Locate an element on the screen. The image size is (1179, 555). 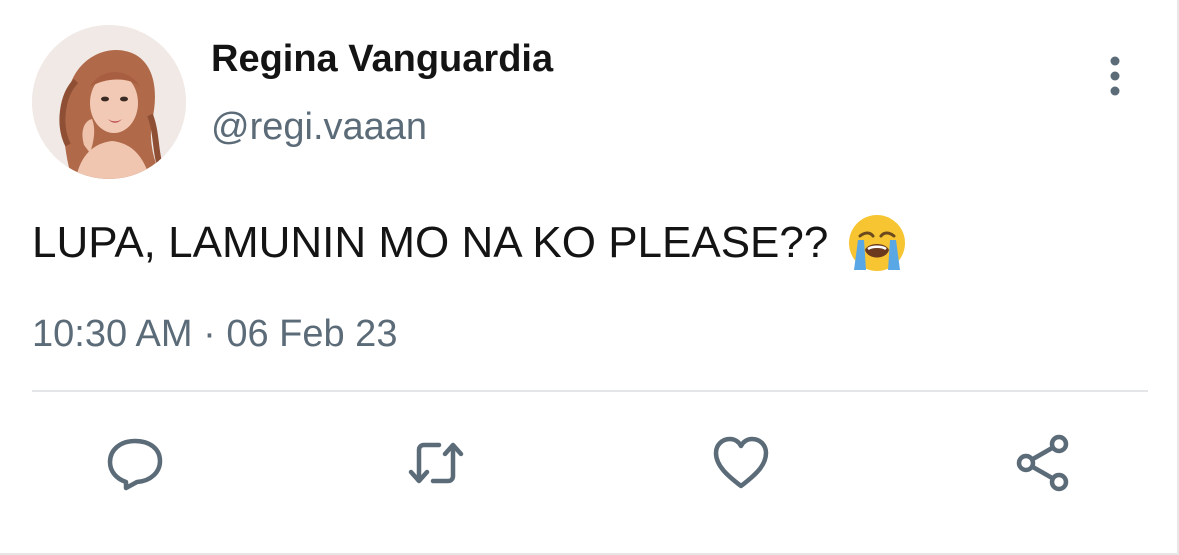
reply-icon is located at coordinates (135, 464).